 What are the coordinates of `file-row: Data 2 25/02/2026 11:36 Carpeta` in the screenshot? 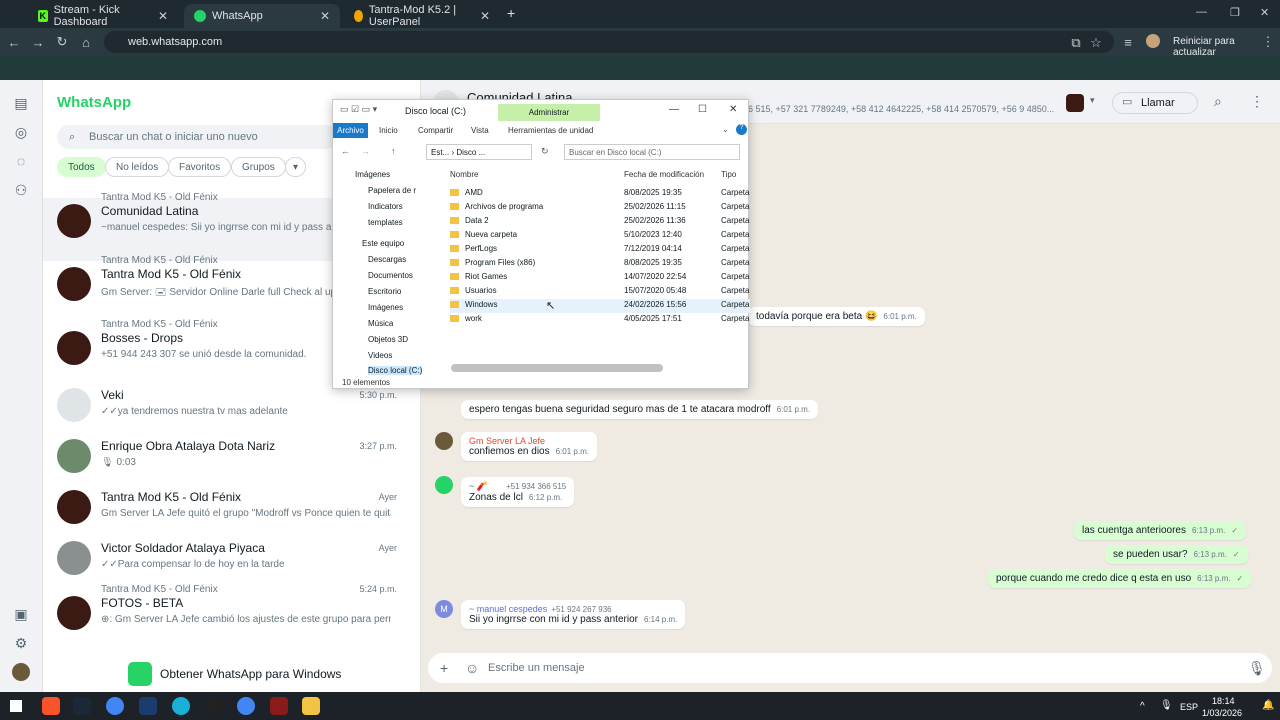 It's located at (600, 223).